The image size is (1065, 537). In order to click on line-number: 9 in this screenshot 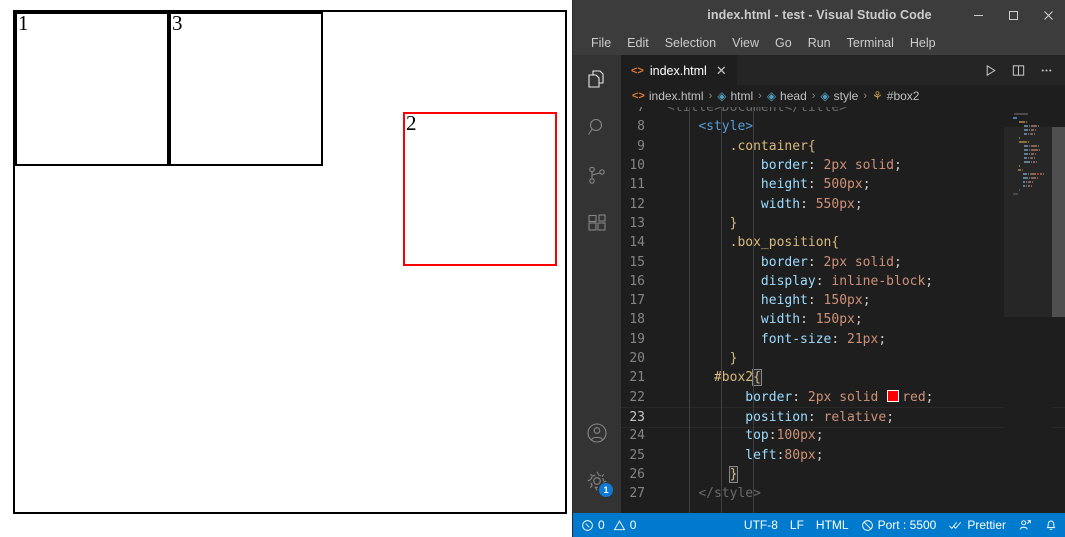, I will do `click(641, 146)`.